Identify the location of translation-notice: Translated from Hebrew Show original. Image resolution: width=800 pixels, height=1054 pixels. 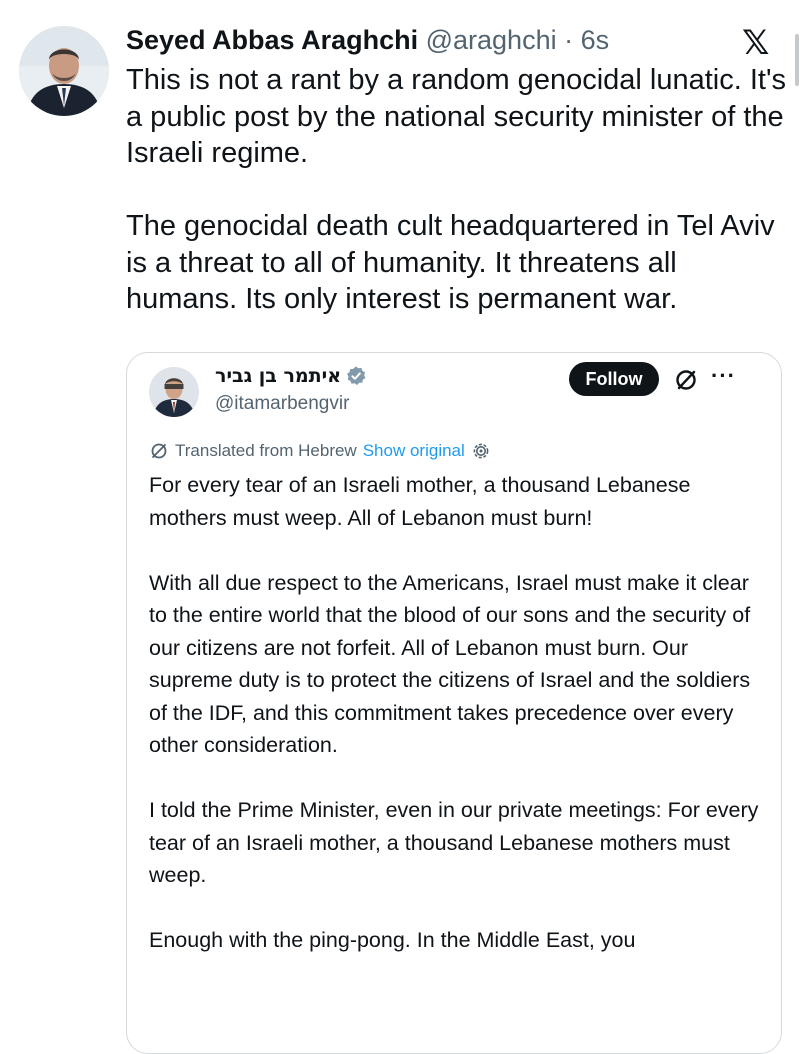
(320, 451).